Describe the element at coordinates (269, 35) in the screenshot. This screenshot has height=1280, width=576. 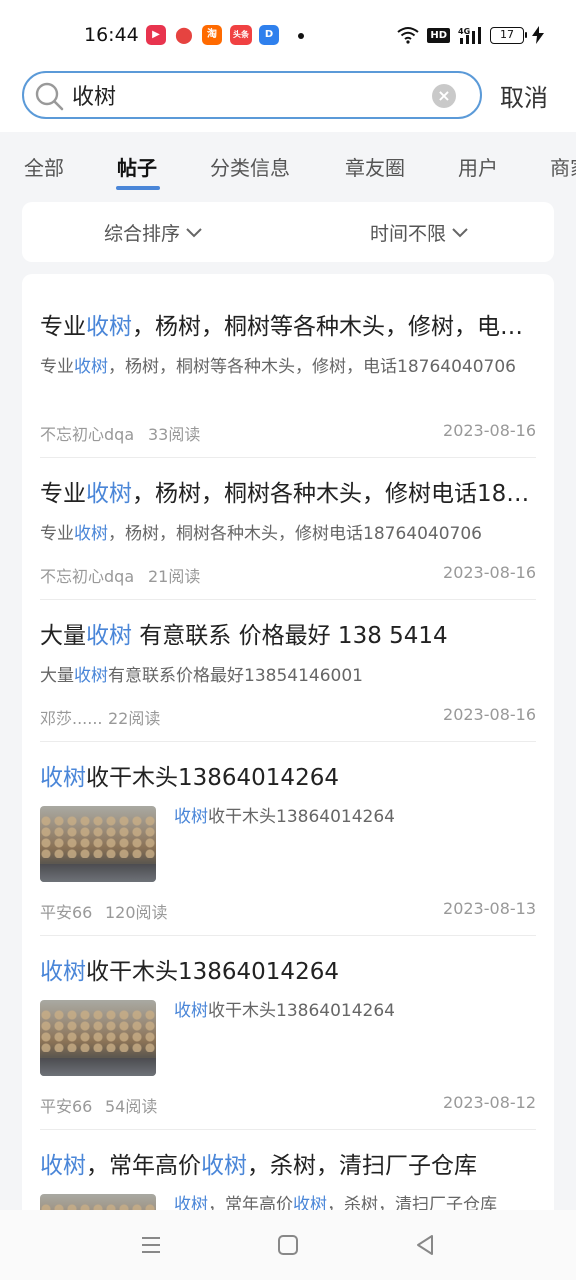
I see `d-app-icon: D` at that location.